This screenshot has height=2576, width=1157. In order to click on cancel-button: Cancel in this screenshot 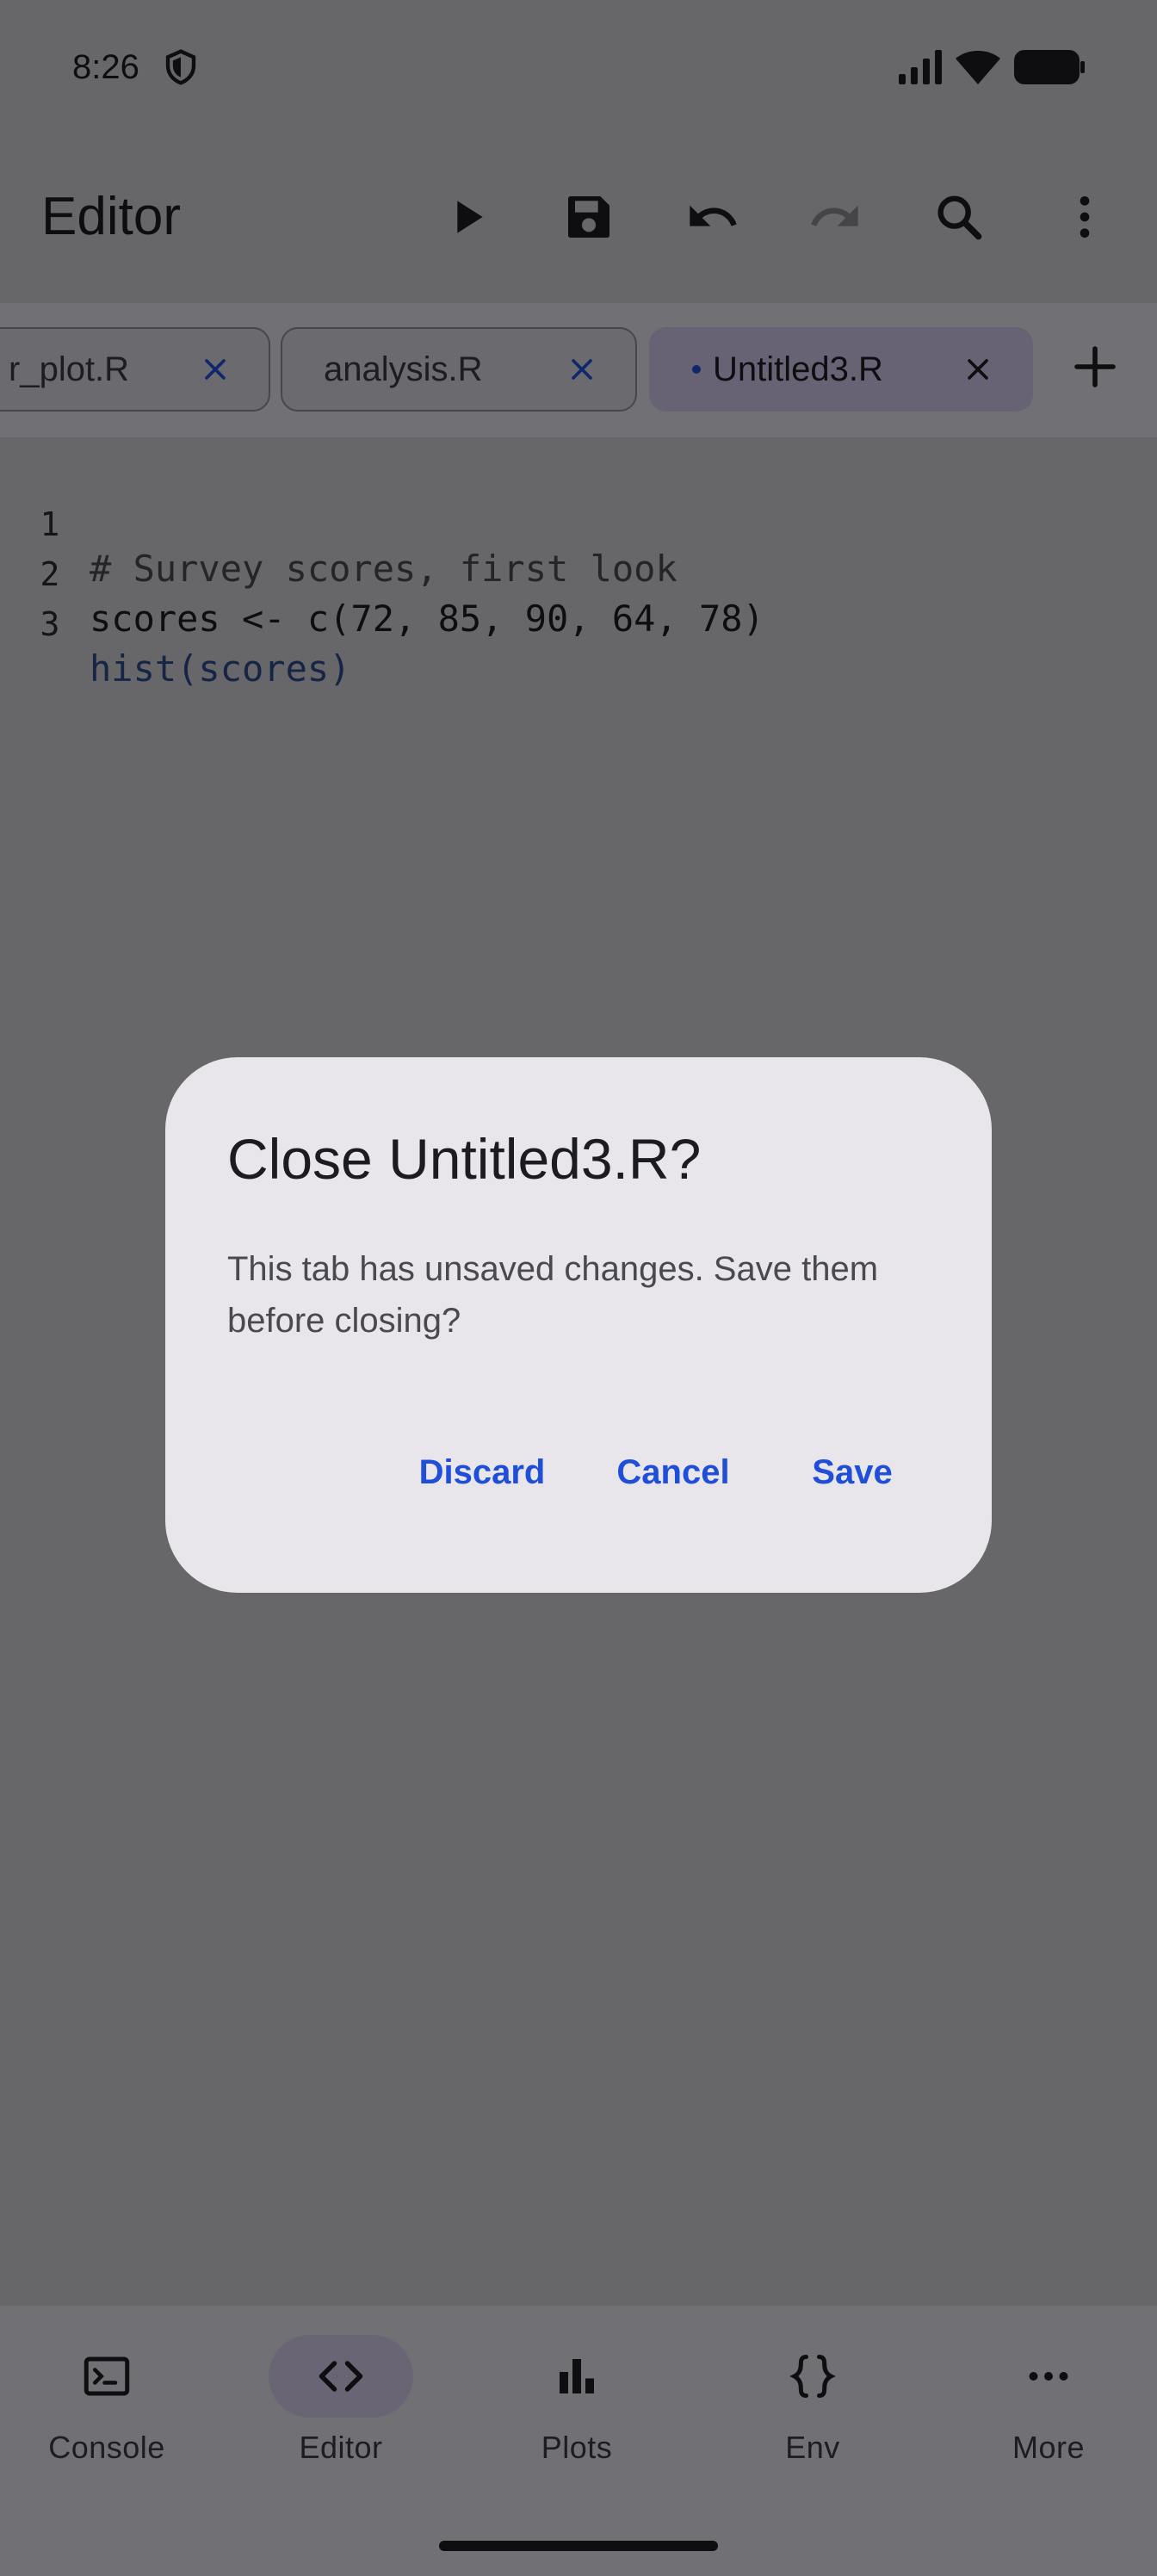, I will do `click(673, 1472)`.